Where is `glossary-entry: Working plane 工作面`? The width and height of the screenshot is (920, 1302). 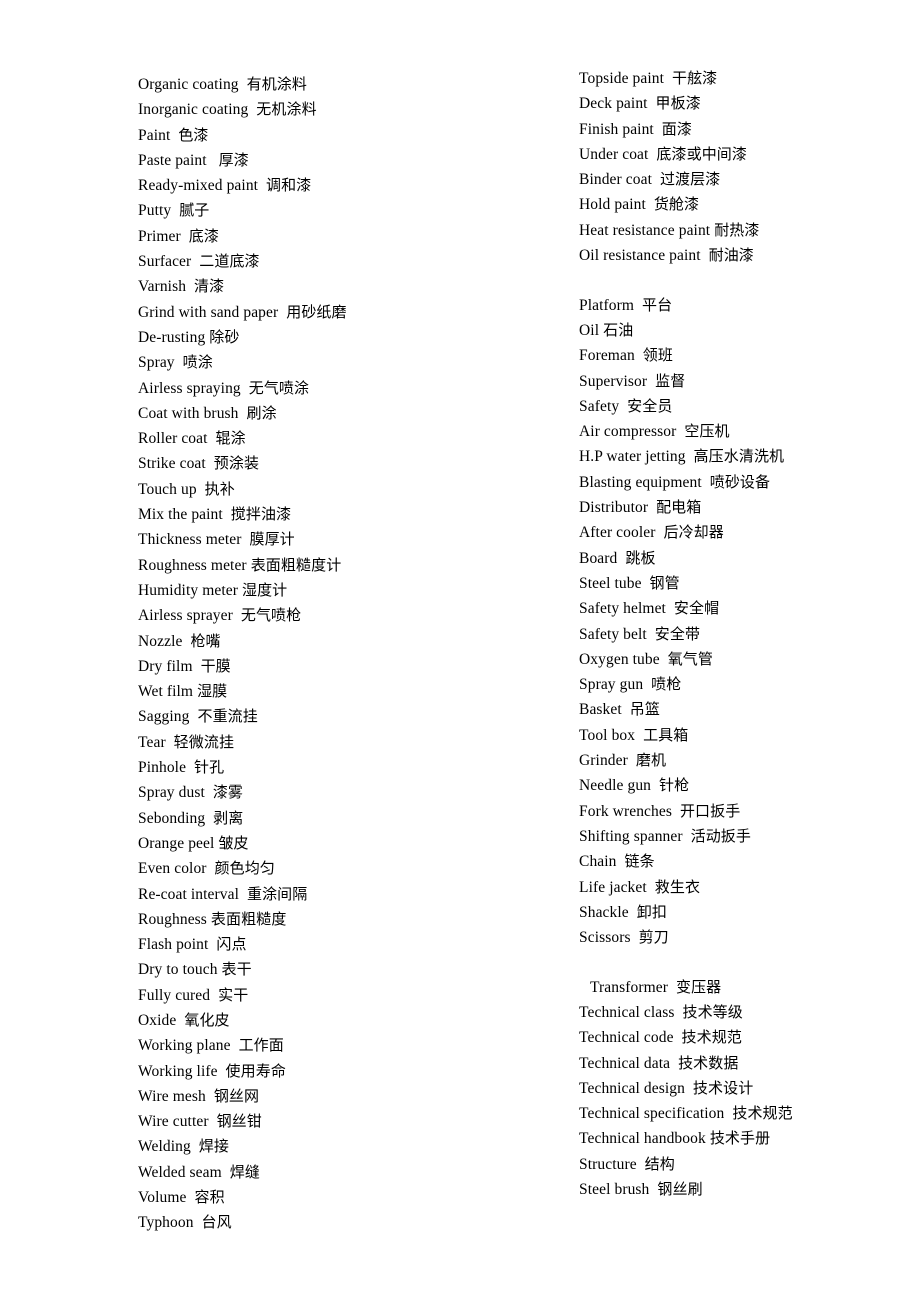
glossary-entry: Working plane 工作面 is located at coordinates (338, 1045).